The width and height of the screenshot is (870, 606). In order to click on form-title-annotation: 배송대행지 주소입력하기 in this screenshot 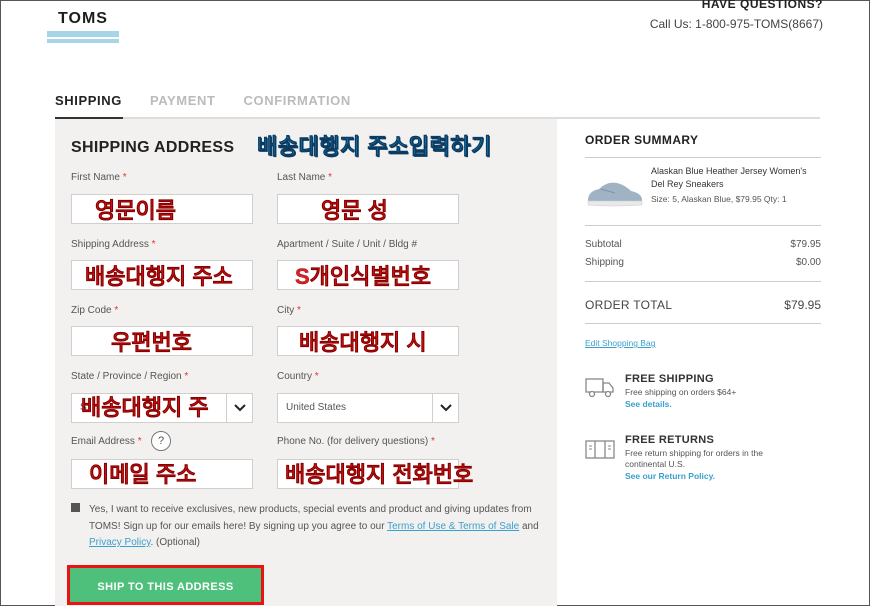, I will do `click(374, 147)`.